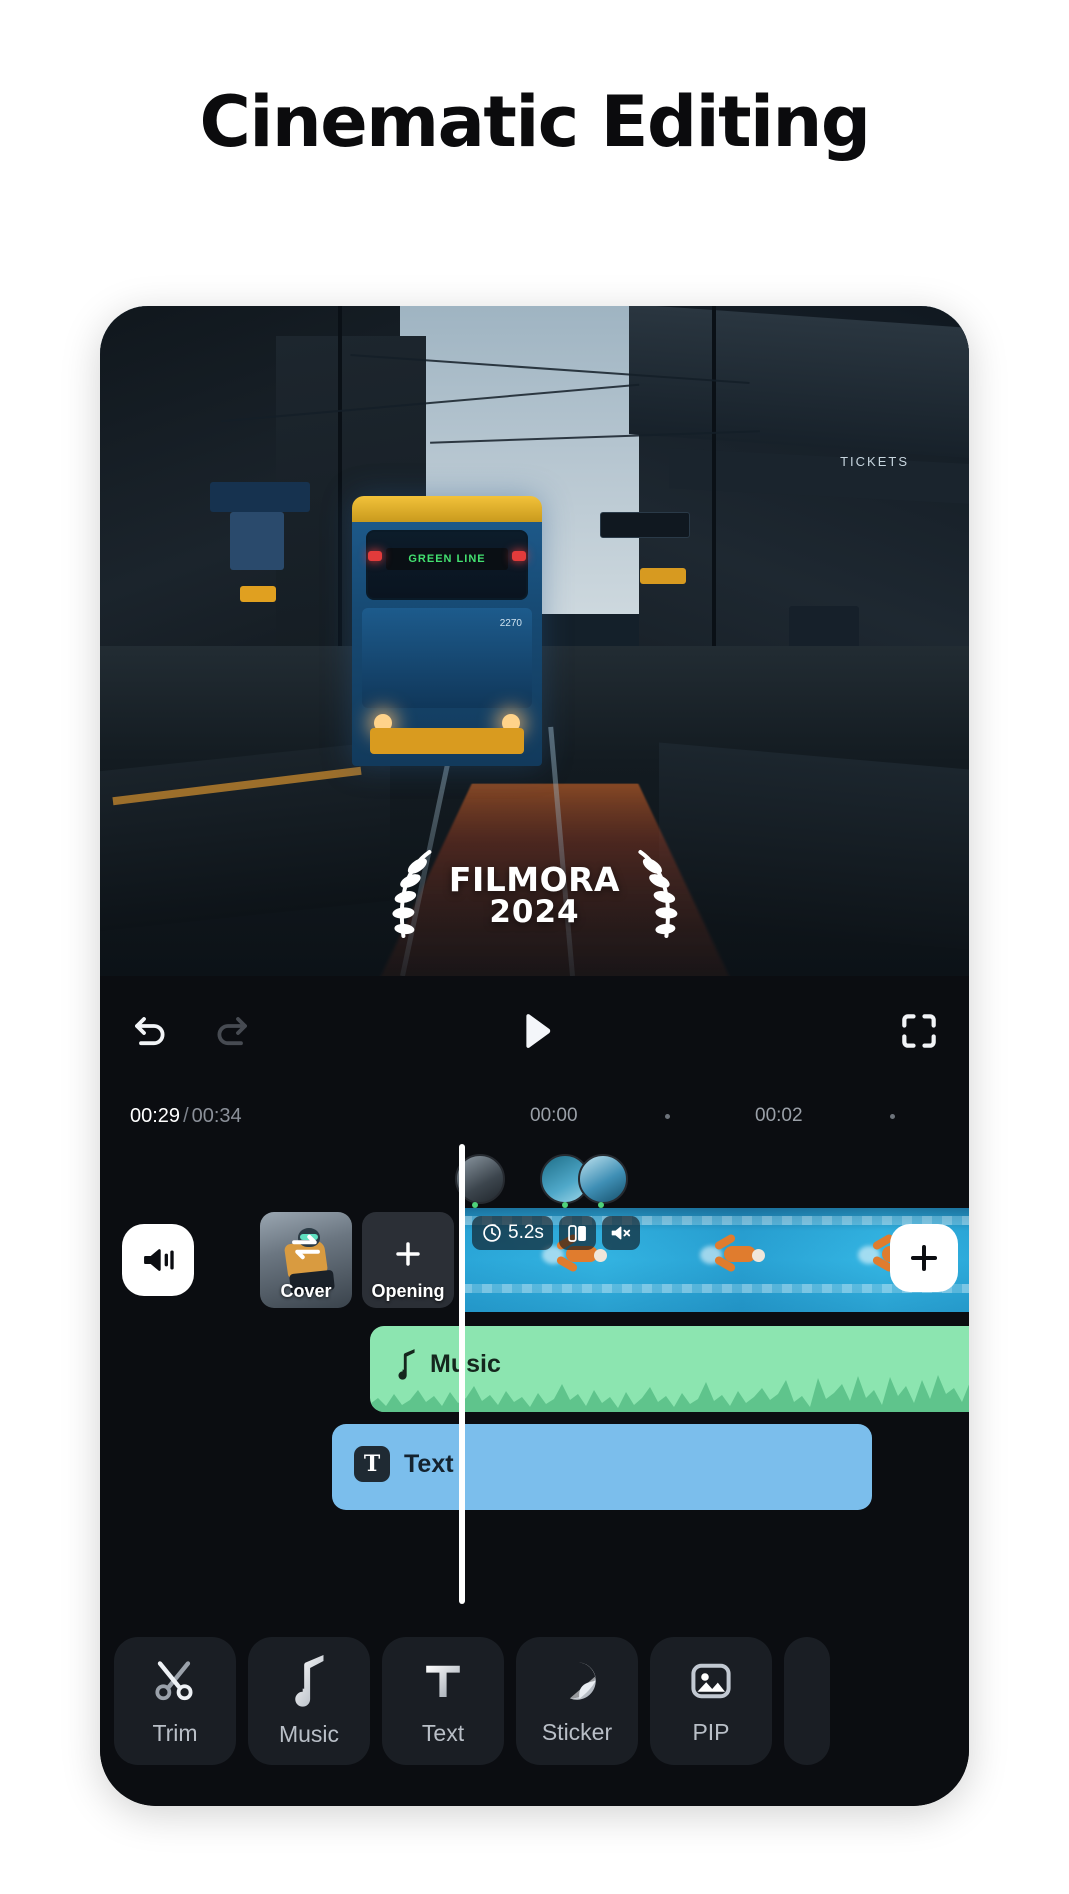 The image size is (1069, 1894). I want to click on video-track-row: Cover Opening 5.2s, so click(534, 1257).